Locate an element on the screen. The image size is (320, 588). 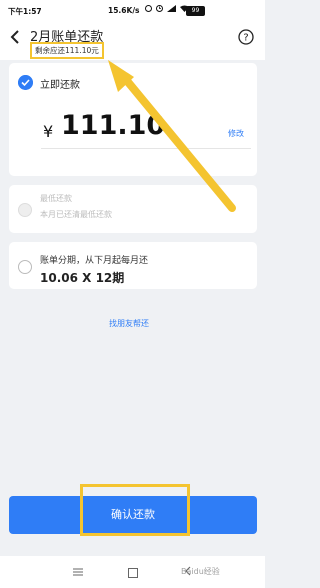
ask-friend-link: 找朋友帮还 is located at coordinates (129, 323).